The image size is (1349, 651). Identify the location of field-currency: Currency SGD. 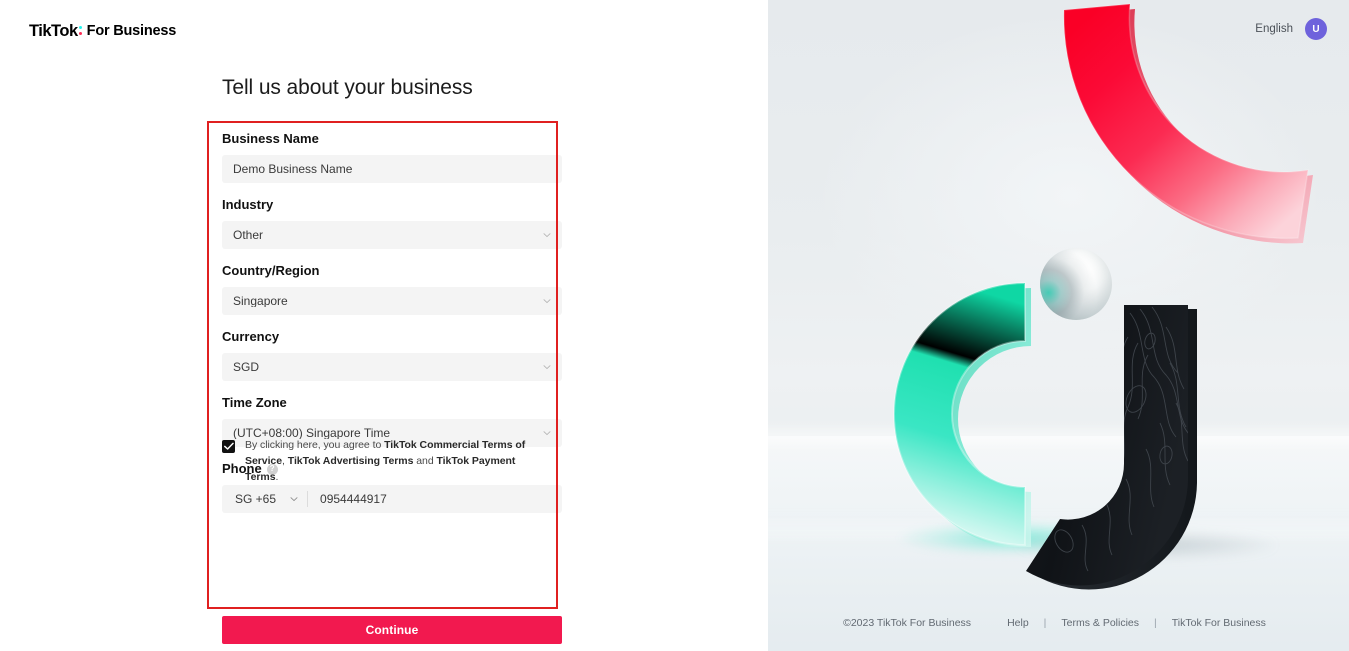
(392, 355).